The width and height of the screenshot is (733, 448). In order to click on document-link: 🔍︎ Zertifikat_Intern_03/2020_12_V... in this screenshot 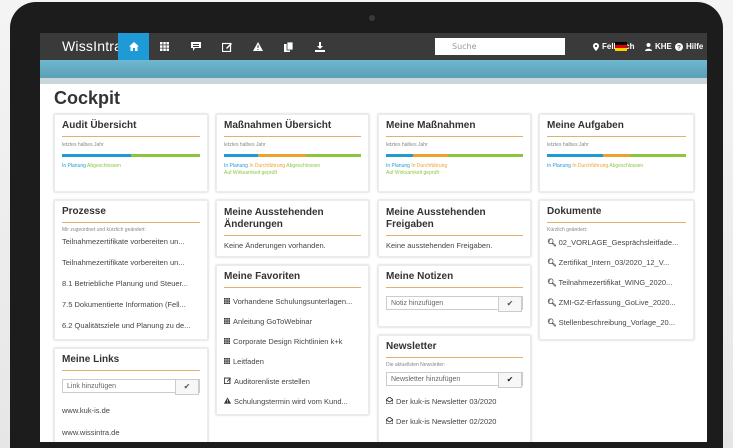, I will do `click(616, 262)`.